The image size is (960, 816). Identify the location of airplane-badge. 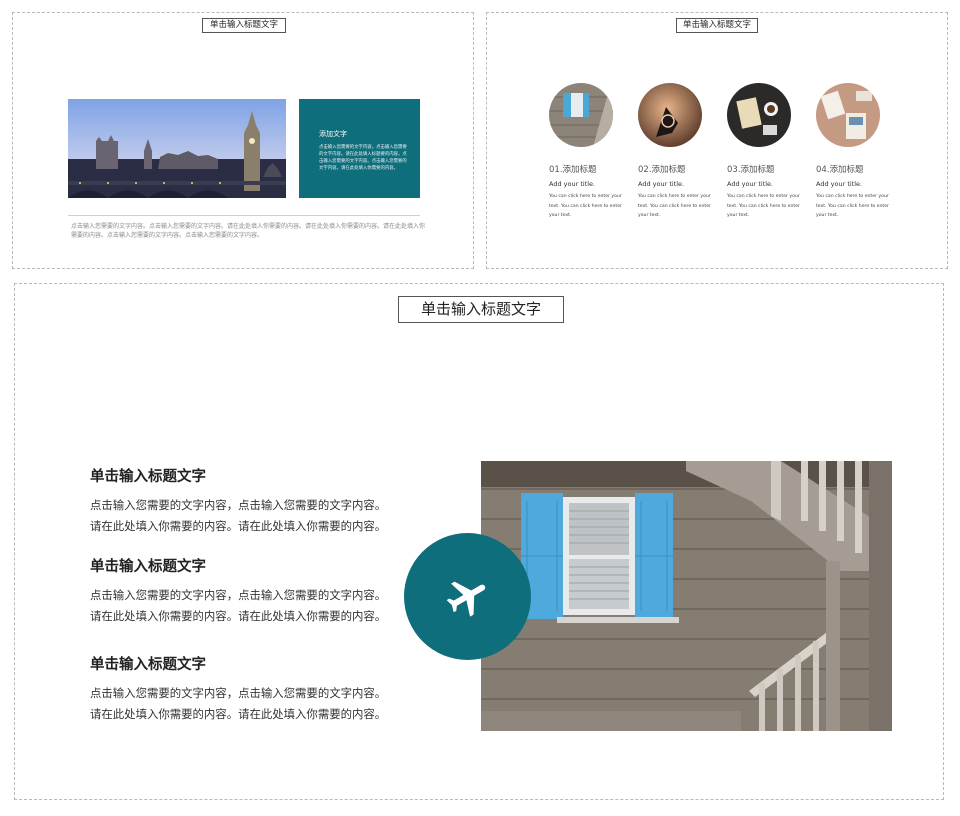
(467, 596).